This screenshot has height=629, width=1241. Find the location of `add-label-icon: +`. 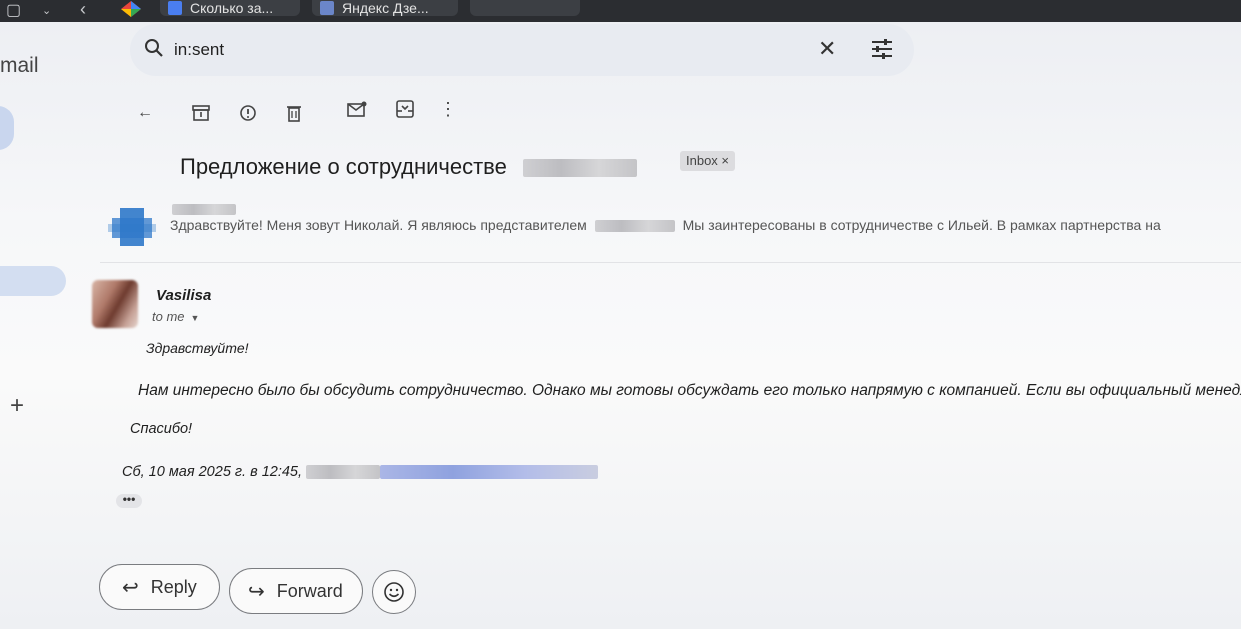

add-label-icon: + is located at coordinates (17, 406).